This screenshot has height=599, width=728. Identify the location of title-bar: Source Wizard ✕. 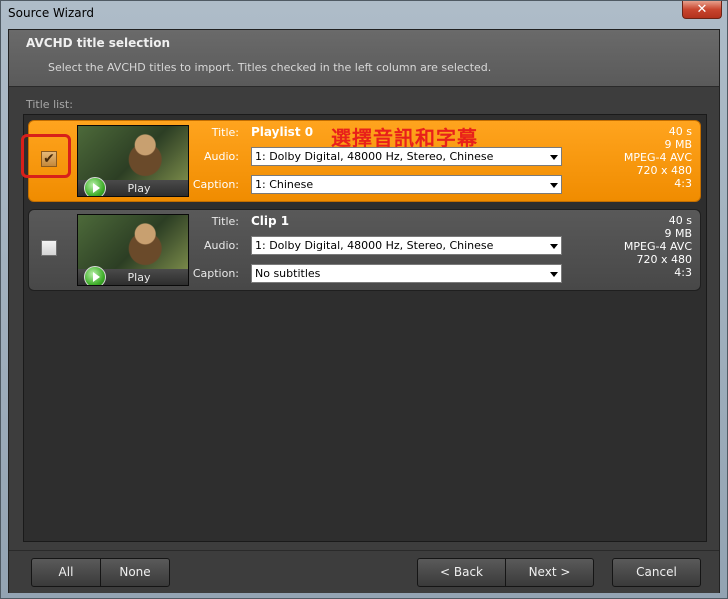
(364, 14).